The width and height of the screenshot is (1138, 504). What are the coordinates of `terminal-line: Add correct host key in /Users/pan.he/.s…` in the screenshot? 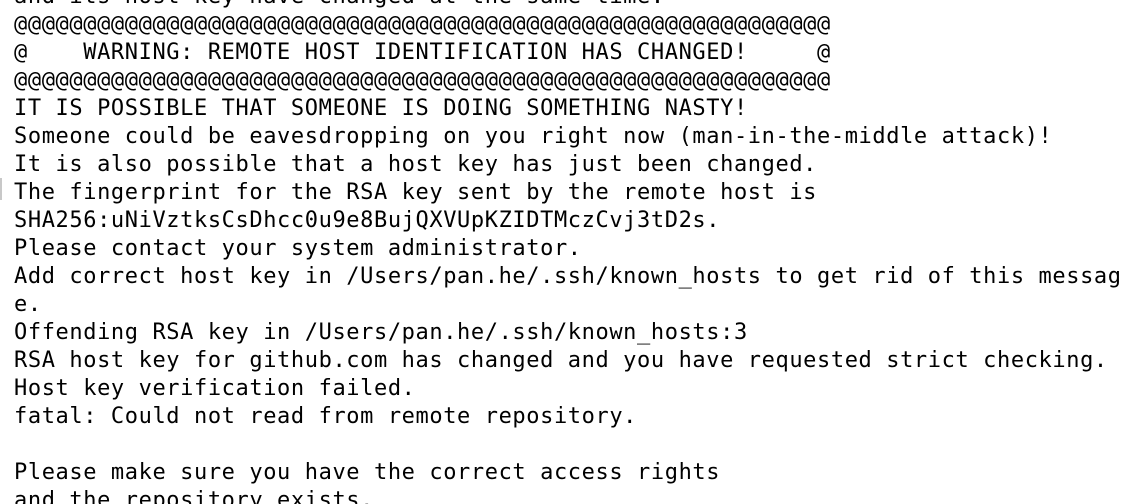 It's located at (568, 276).